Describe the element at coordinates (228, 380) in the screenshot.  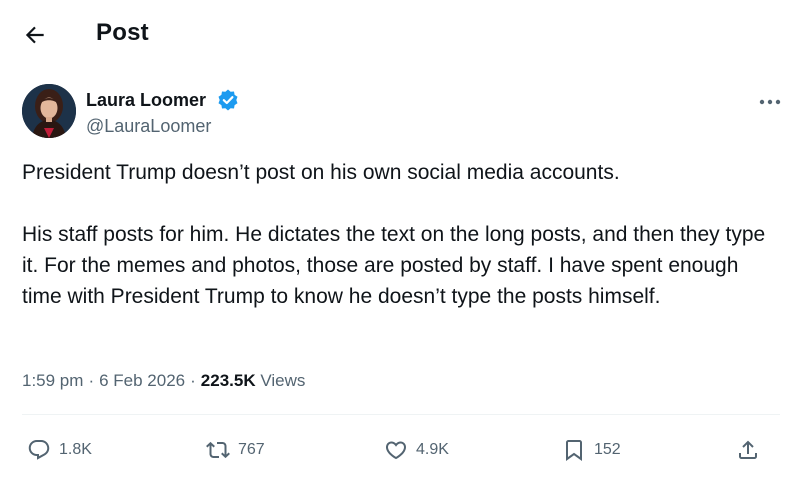
I see `views-count: 223.5K` at that location.